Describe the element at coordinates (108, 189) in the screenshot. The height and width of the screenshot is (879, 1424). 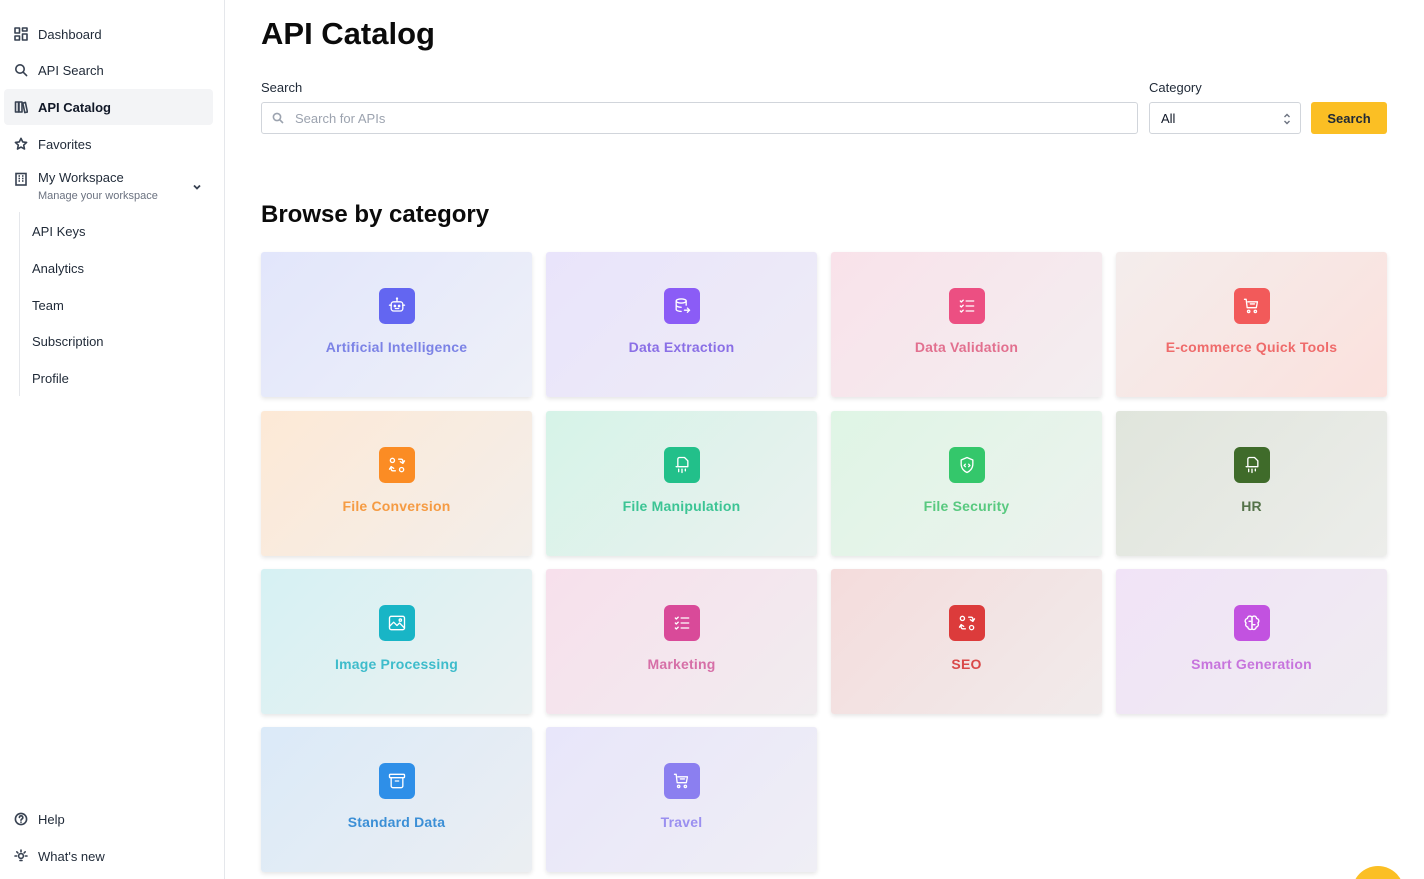
I see `sidebar-item-my-workspace: My Workspace Manage your workspace` at that location.